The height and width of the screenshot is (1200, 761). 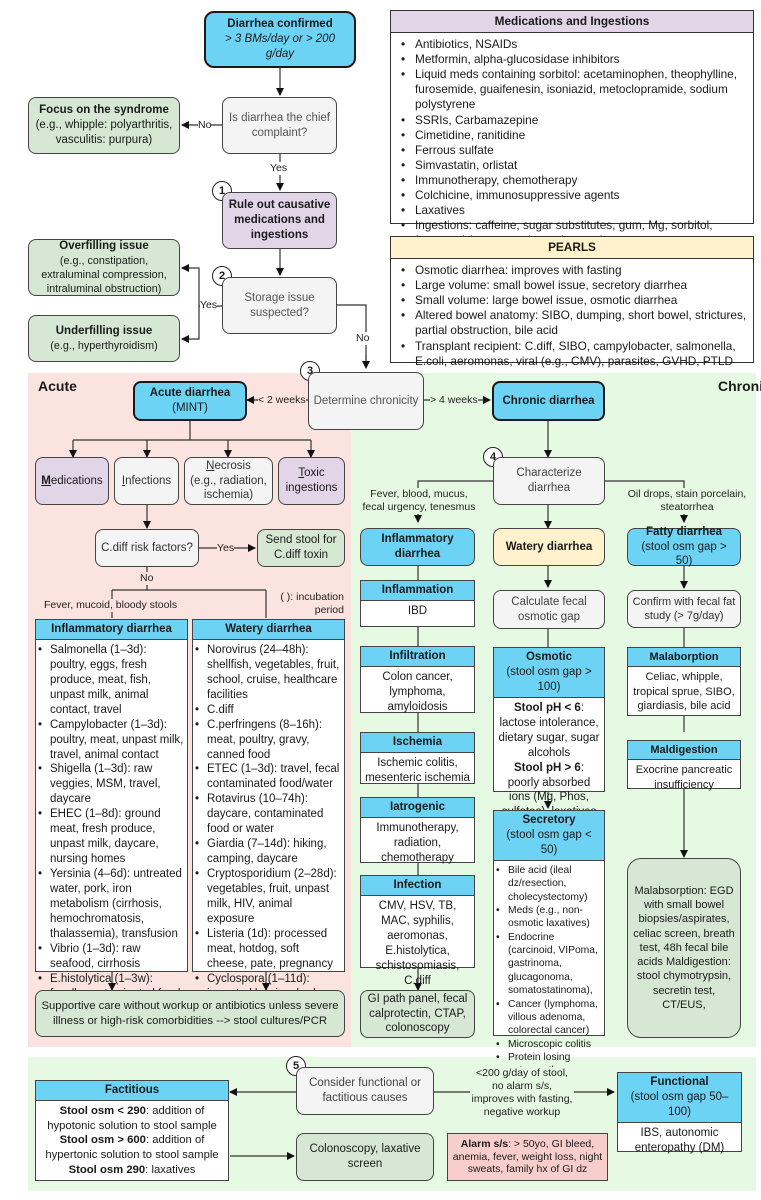 What do you see at coordinates (684, 531) in the screenshot?
I see `fatty-diarrhea-title: Fatty diarrhea` at bounding box center [684, 531].